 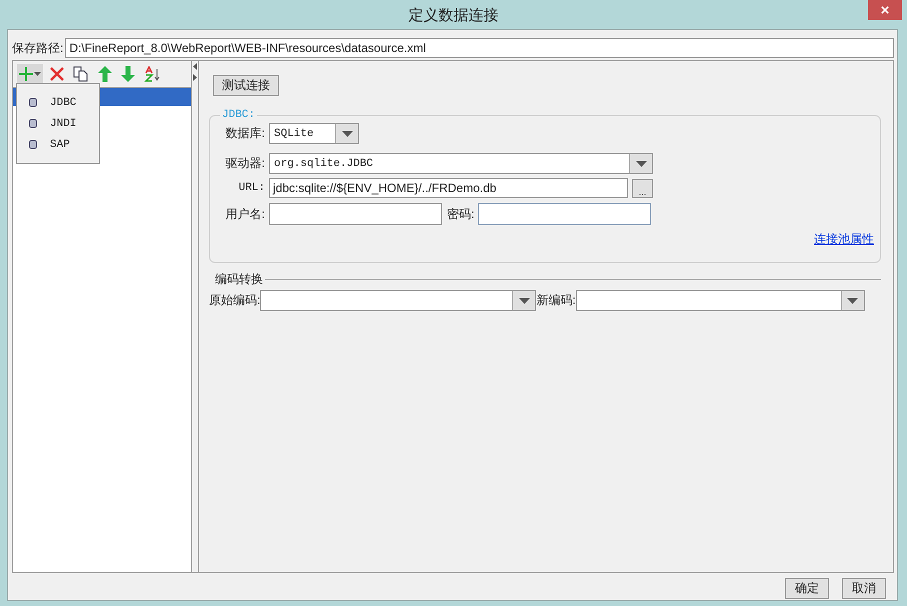 What do you see at coordinates (26, 74) in the screenshot?
I see `plus-icon` at bounding box center [26, 74].